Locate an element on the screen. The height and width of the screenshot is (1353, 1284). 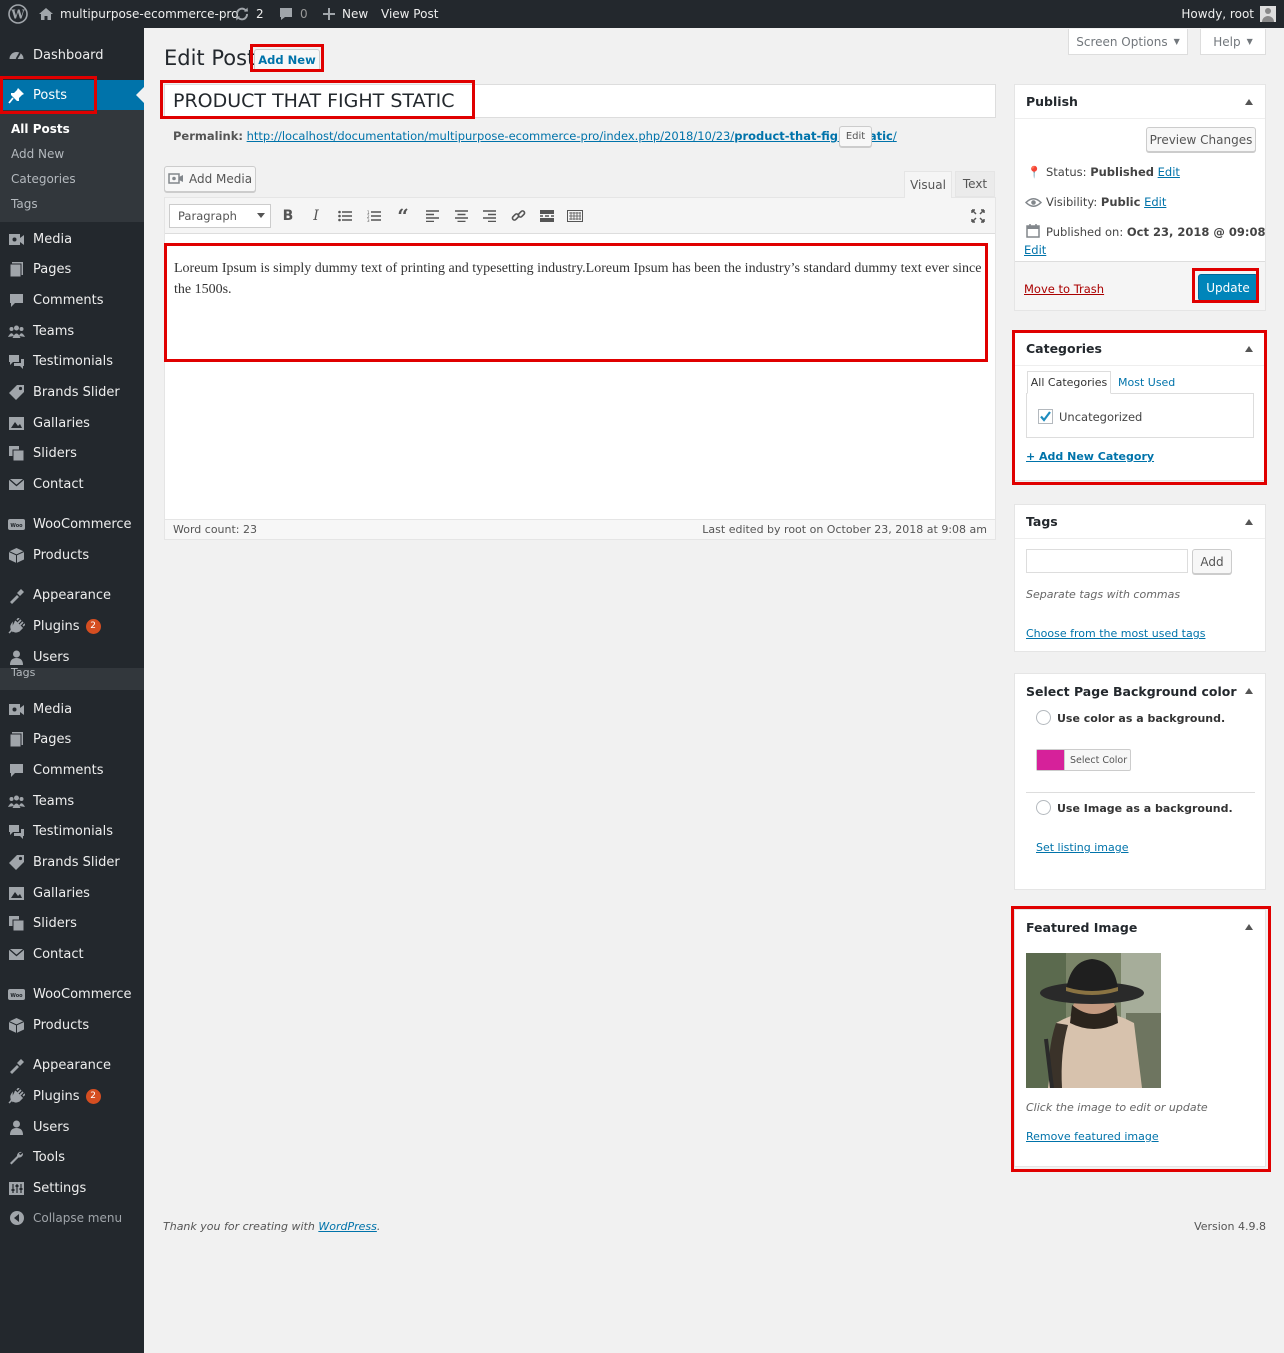
submenu-tags-overlap: Tags is located at coordinates (23, 672).